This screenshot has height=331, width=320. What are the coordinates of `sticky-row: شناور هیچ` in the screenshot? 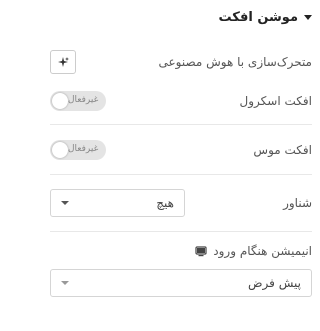 It's located at (181, 203).